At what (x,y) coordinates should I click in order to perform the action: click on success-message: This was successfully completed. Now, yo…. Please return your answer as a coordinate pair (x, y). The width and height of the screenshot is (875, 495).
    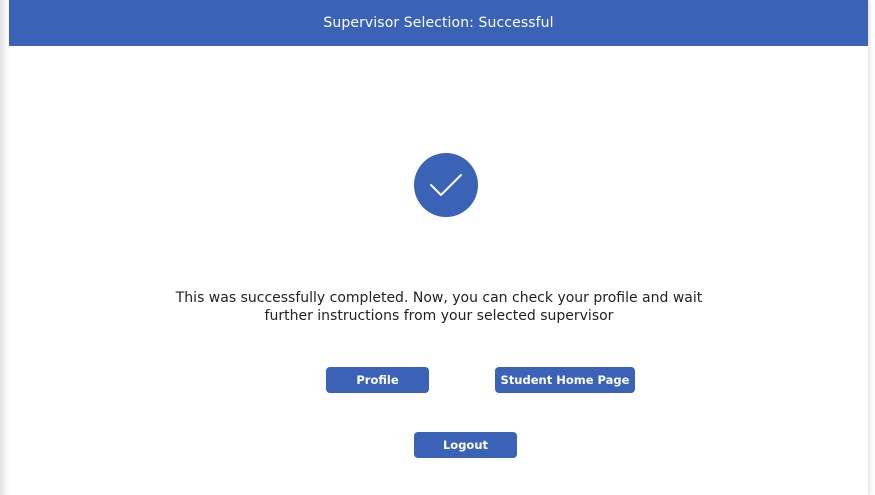
    Looking at the image, I should click on (439, 307).